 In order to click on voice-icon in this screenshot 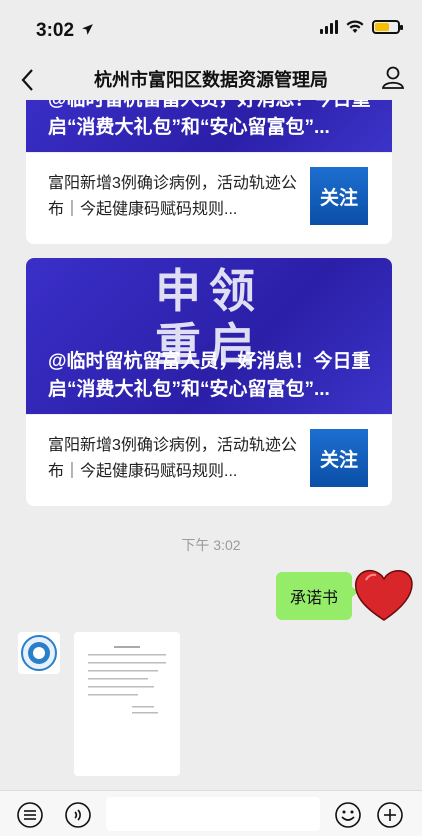, I will do `click(78, 815)`.